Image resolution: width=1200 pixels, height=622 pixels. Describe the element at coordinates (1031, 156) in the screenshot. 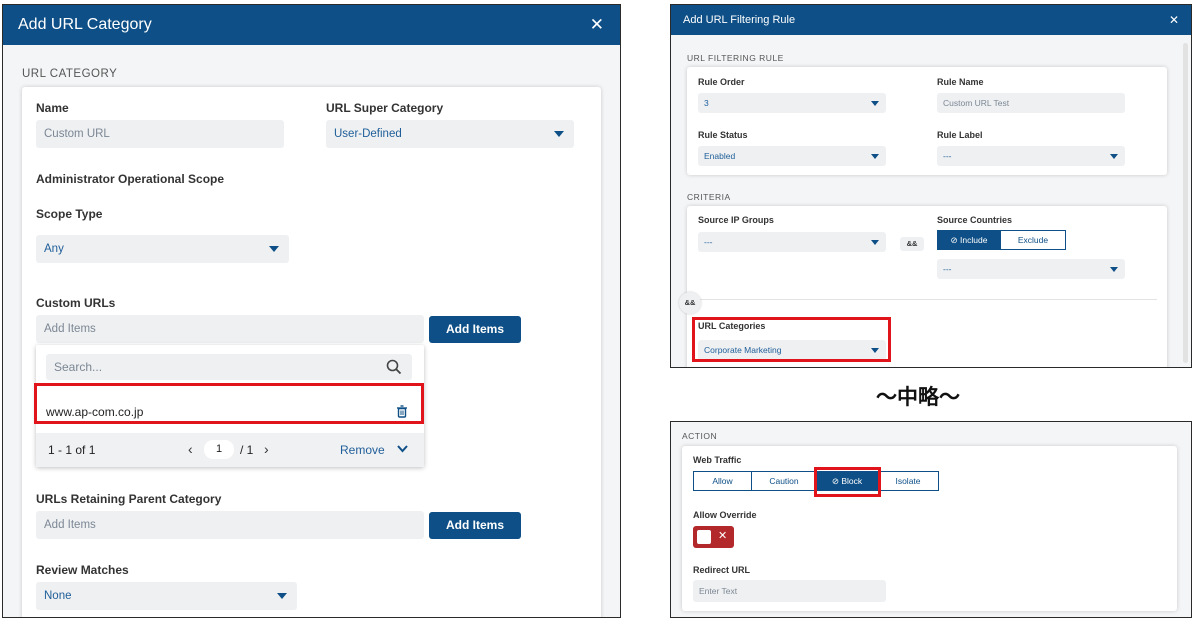

I see `rule-label-select: ---` at that location.